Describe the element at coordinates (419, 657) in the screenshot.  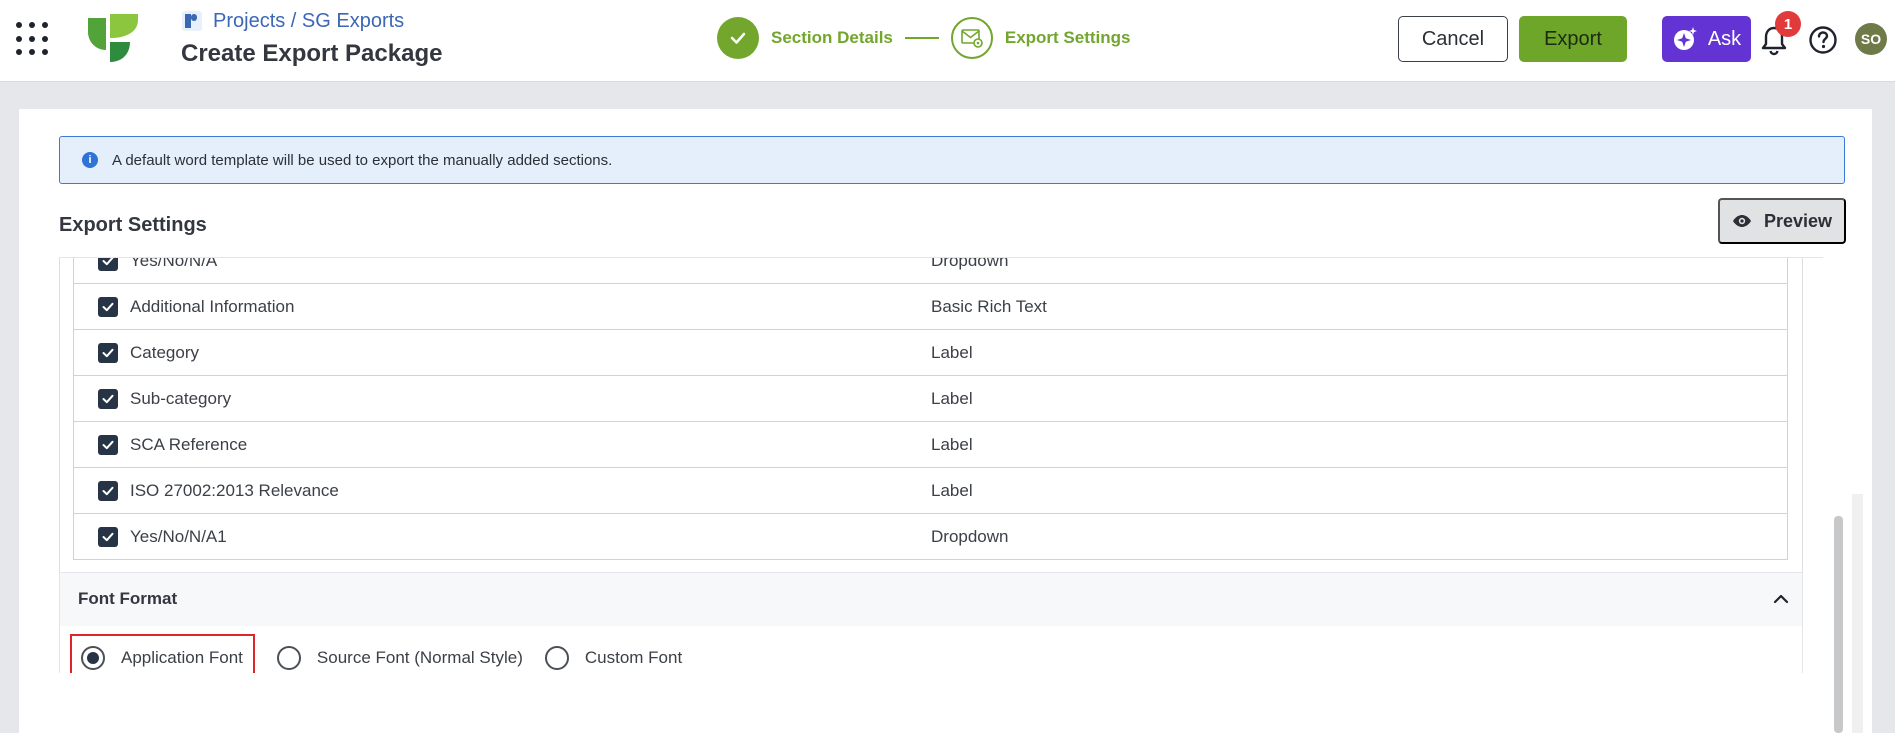
I see `radio-label: Source Font (Normal Style)` at that location.